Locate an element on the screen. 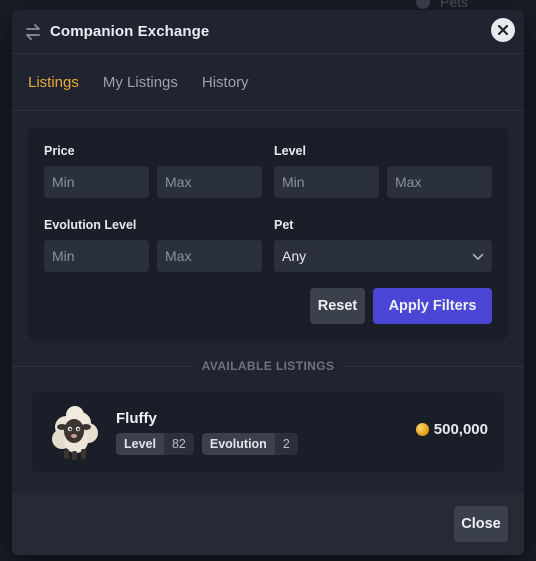 The height and width of the screenshot is (561, 536). tab-history: History is located at coordinates (225, 82).